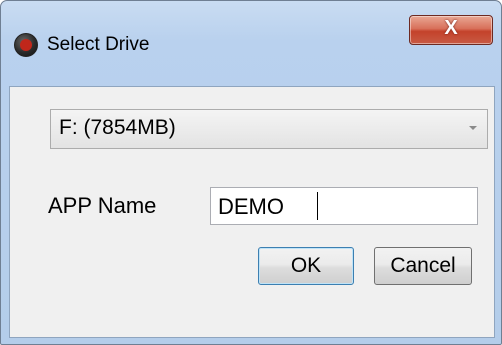 The image size is (502, 345). Describe the element at coordinates (473, 128) in the screenshot. I see `chevron-down-icon` at that location.